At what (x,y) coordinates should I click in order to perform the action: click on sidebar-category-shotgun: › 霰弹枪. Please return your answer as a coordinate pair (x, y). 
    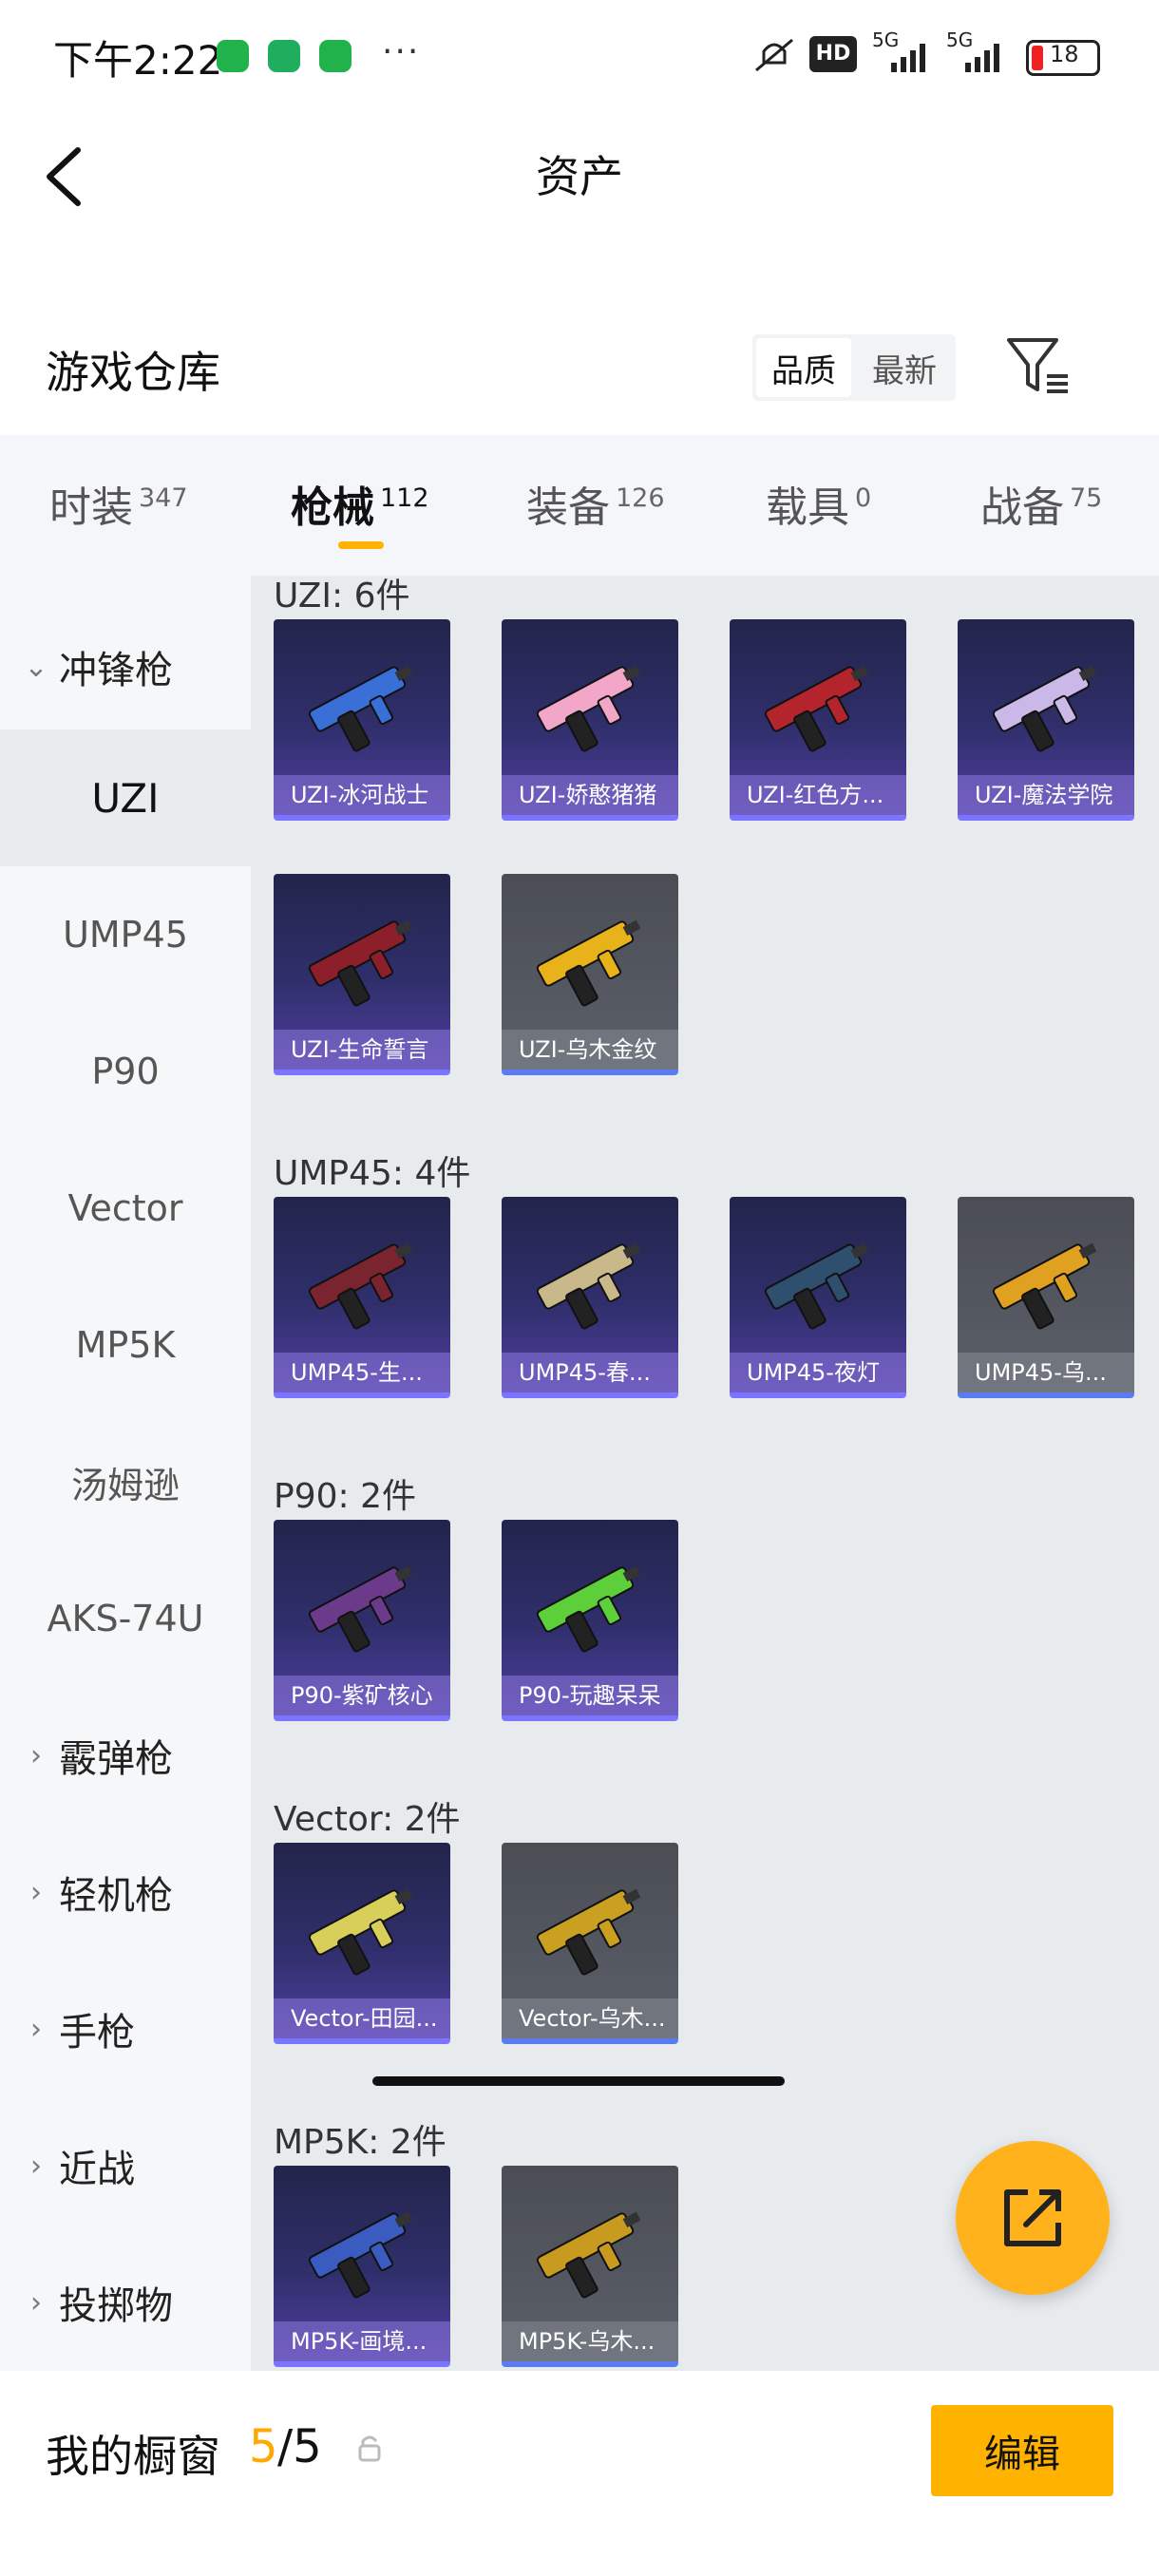
    Looking at the image, I should click on (125, 1755).